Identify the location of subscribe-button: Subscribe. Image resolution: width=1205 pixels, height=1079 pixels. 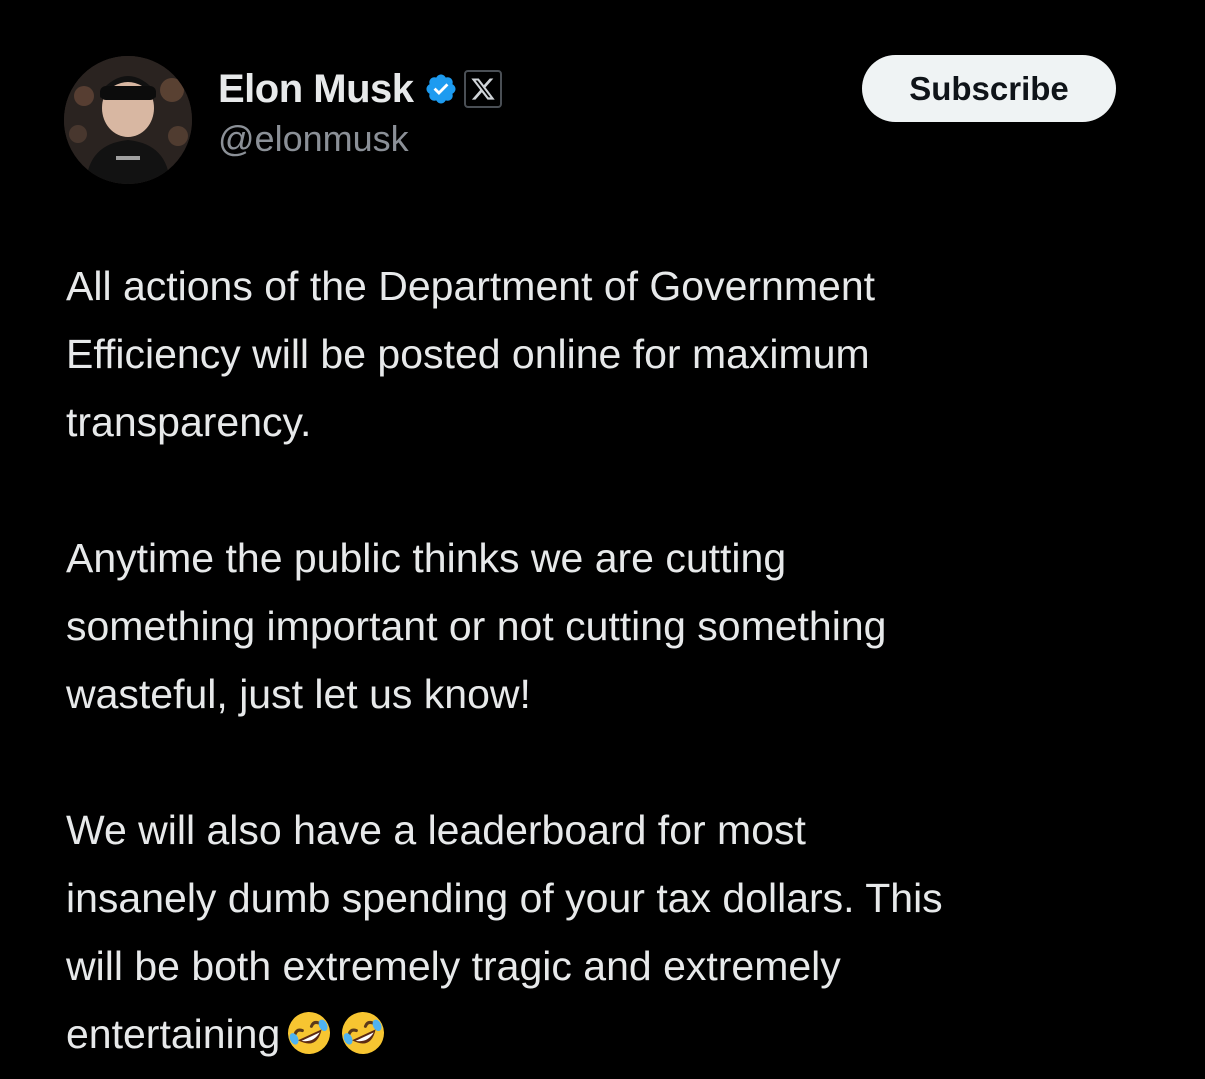
(989, 88).